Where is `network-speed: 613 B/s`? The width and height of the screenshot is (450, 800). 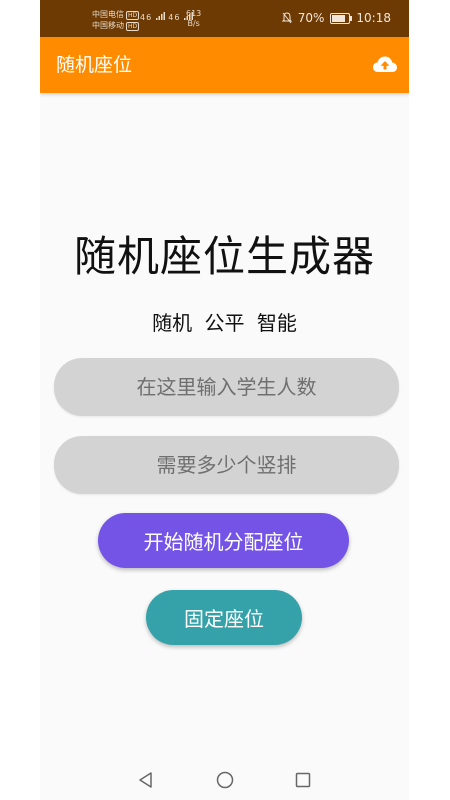
network-speed: 613 B/s is located at coordinates (193, 19).